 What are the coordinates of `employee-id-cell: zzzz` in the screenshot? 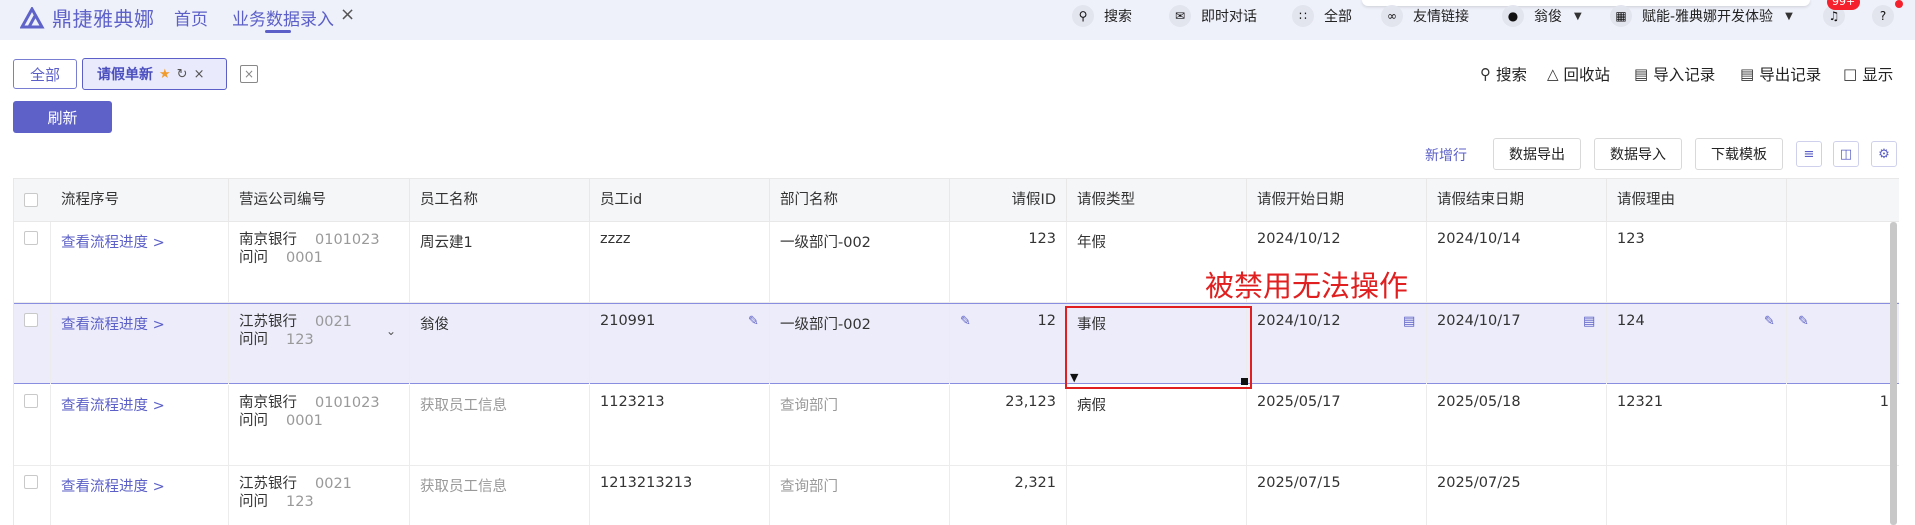 It's located at (680, 262).